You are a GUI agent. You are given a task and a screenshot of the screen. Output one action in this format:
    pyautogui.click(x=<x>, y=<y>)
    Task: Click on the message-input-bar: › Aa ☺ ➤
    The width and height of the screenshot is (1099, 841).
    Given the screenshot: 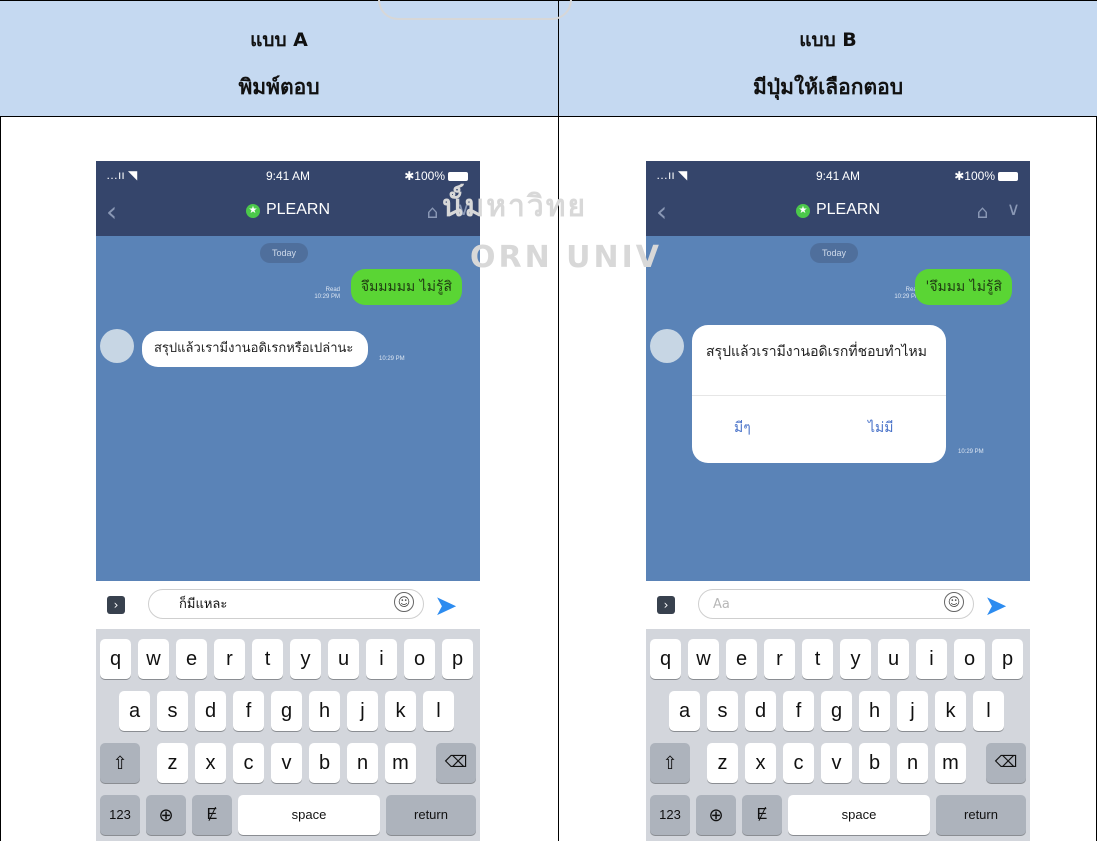 What is the action you would take?
    pyautogui.click(x=838, y=605)
    